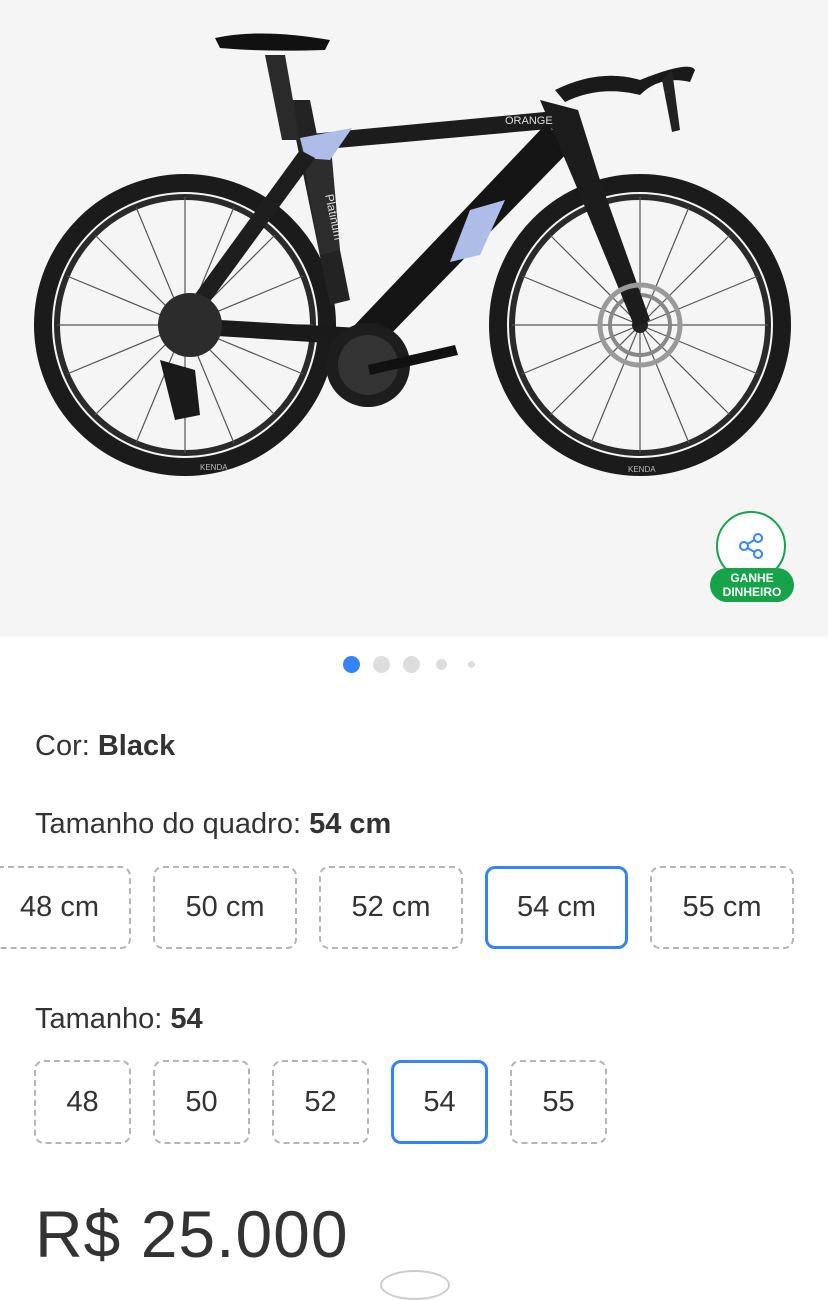 The width and height of the screenshot is (828, 1300). I want to click on size-option-55: 55, so click(558, 1102).